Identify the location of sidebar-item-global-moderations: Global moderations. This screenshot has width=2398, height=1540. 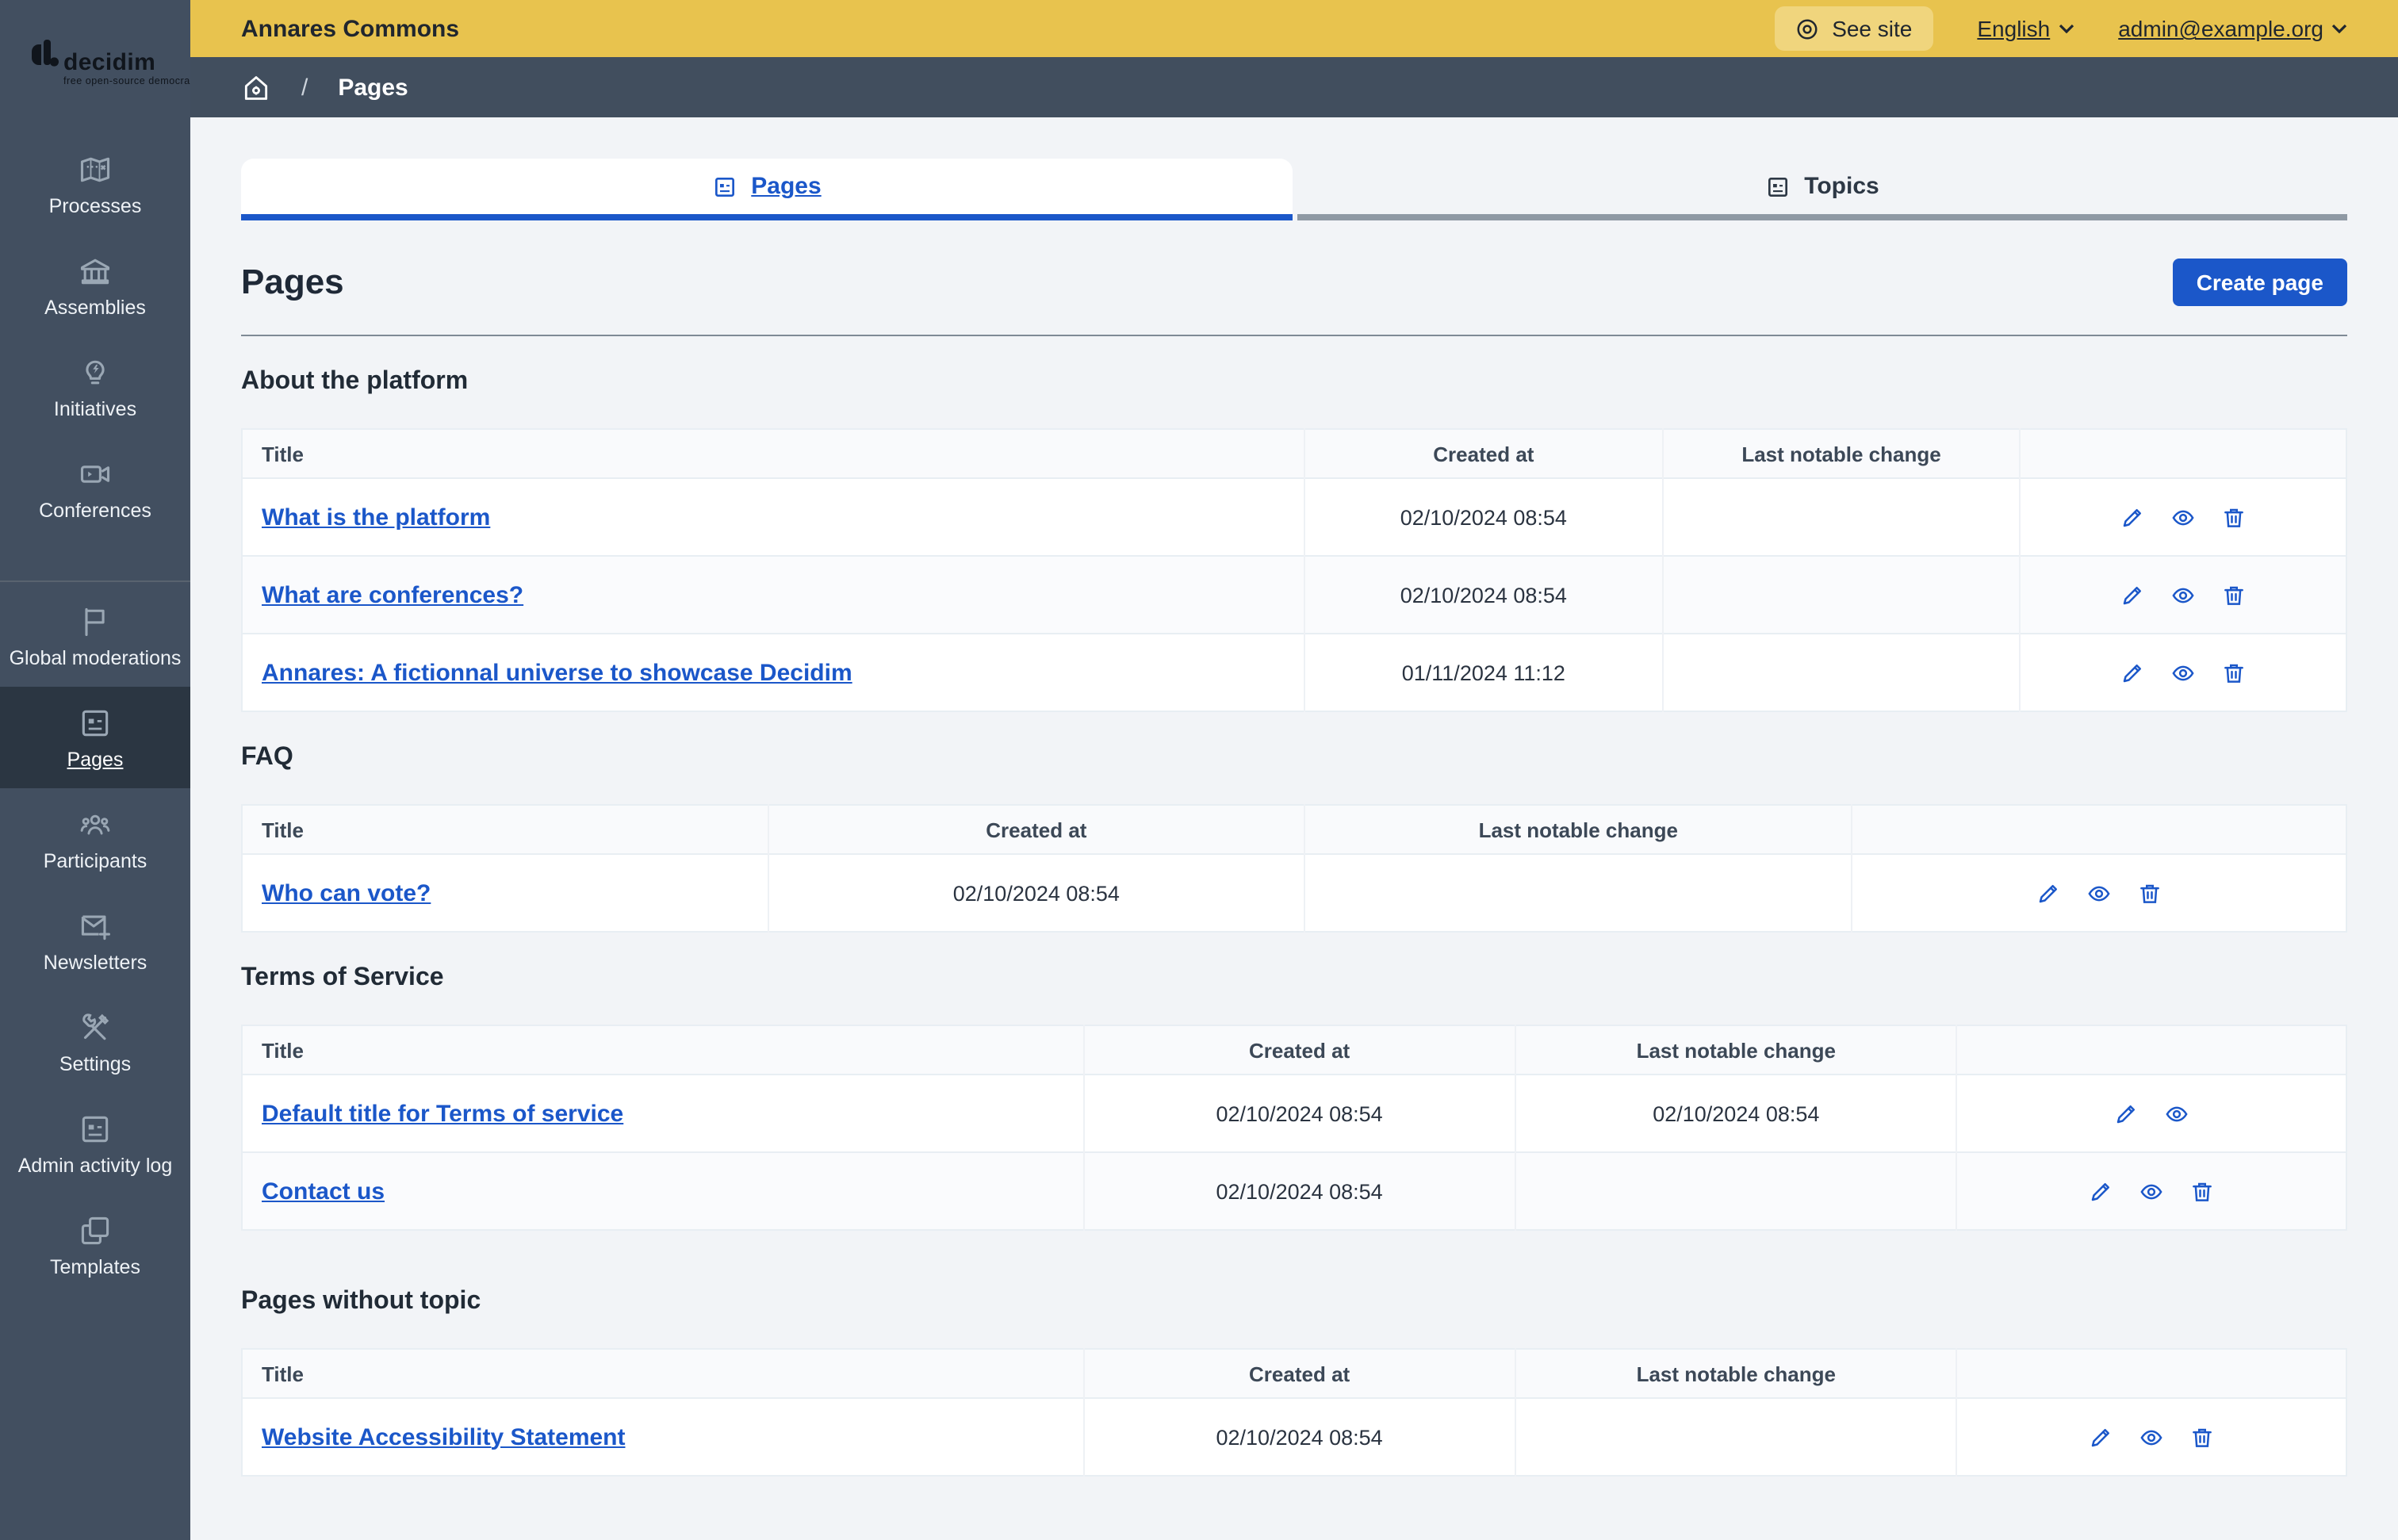
(95, 636).